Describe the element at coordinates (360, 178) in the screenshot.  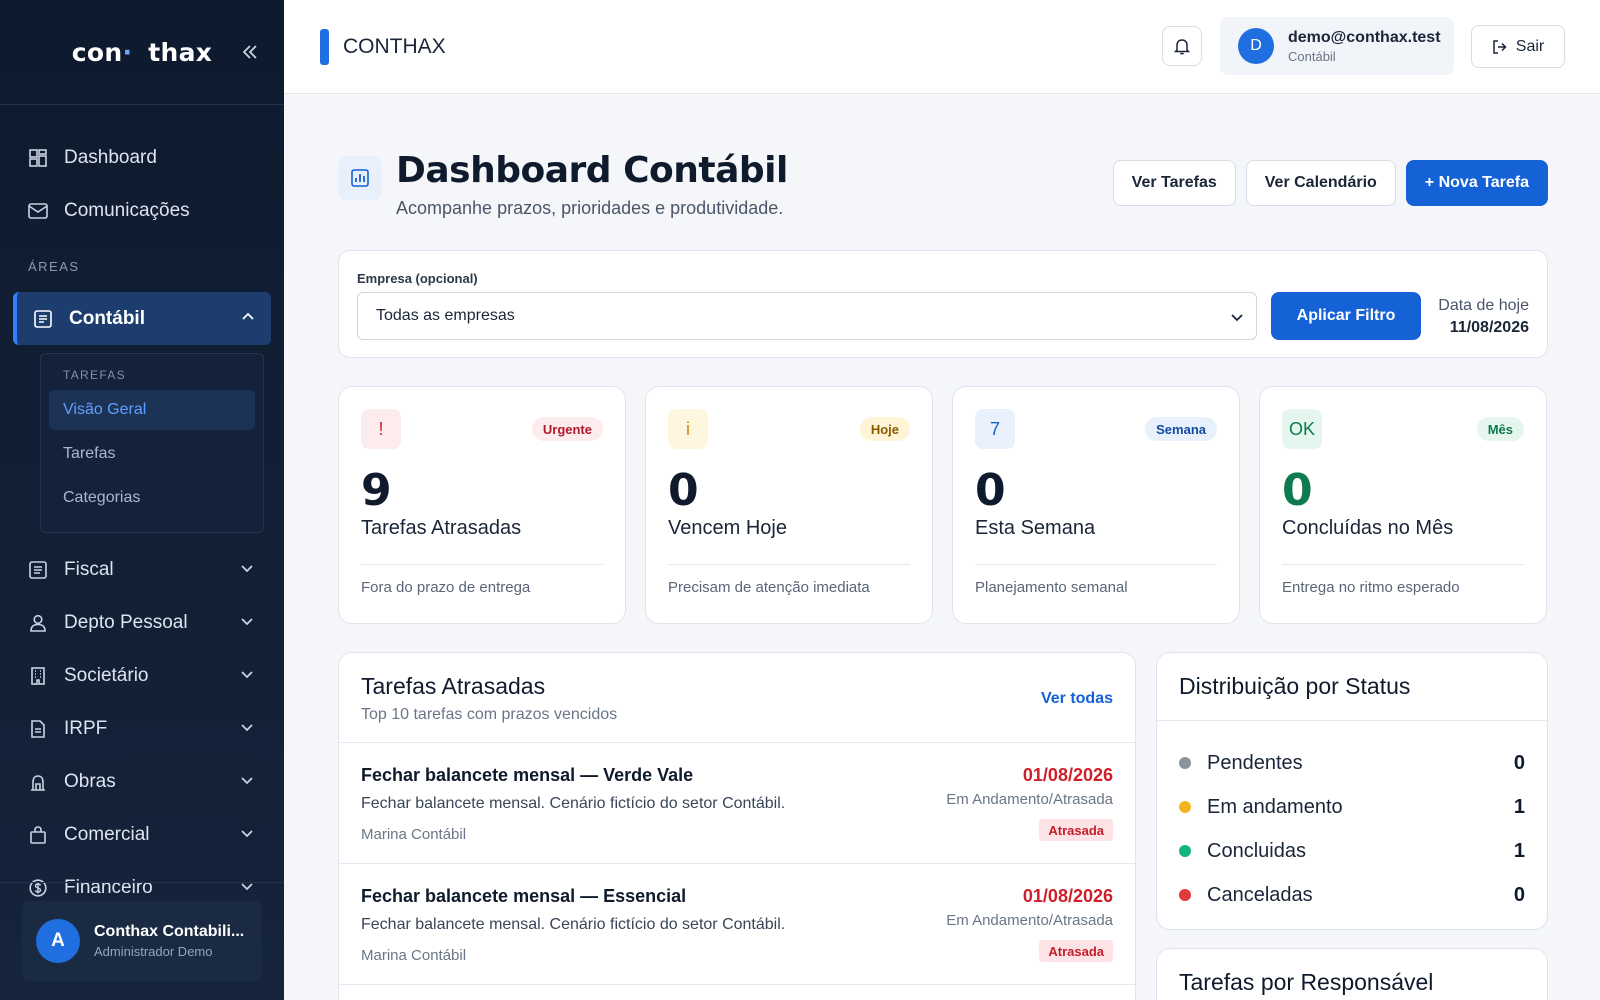
I see `bar-chart-icon` at that location.